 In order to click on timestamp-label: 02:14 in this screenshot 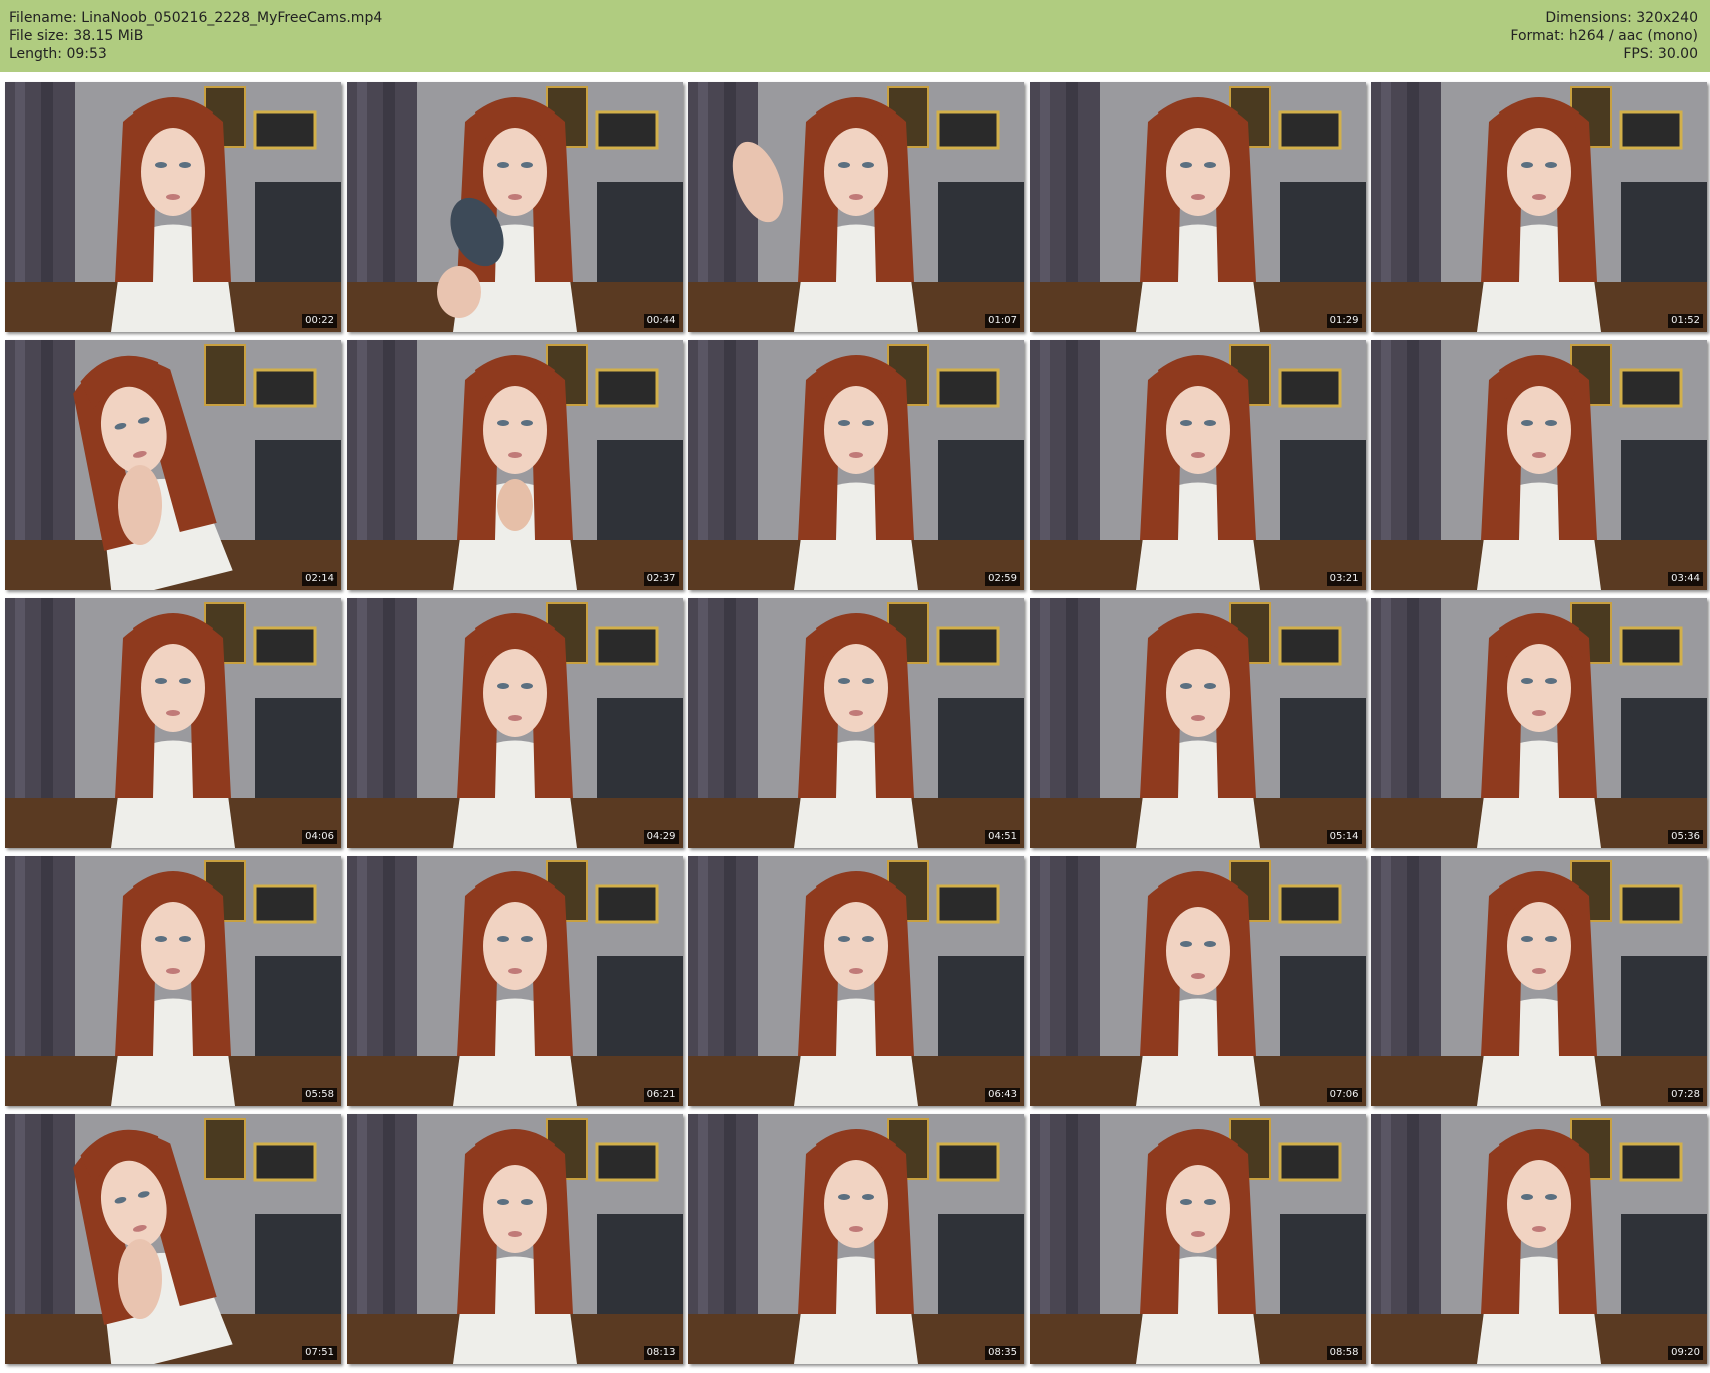, I will do `click(319, 579)`.